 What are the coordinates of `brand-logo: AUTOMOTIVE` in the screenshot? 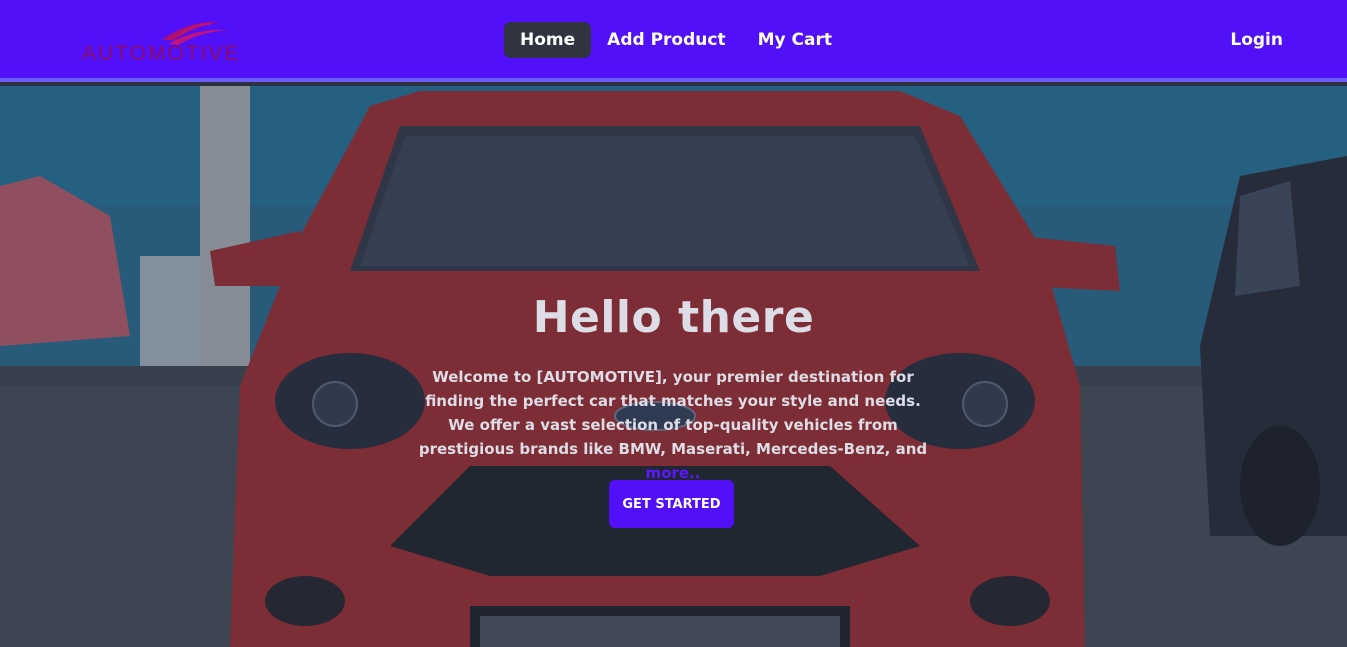 It's located at (165, 43).